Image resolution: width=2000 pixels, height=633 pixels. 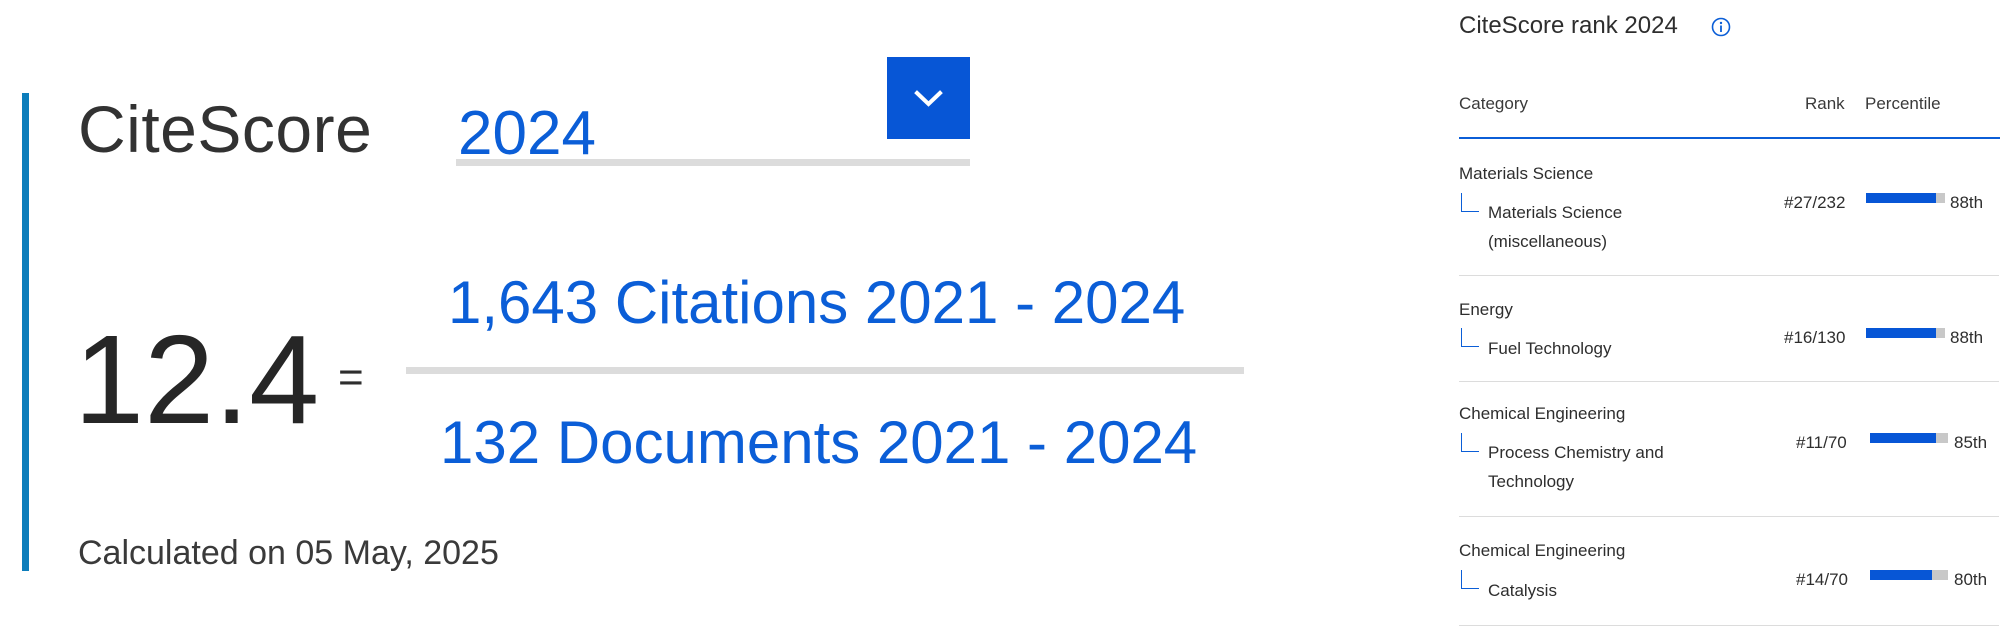 I want to click on row-rank: #14/70, so click(x=1822, y=579).